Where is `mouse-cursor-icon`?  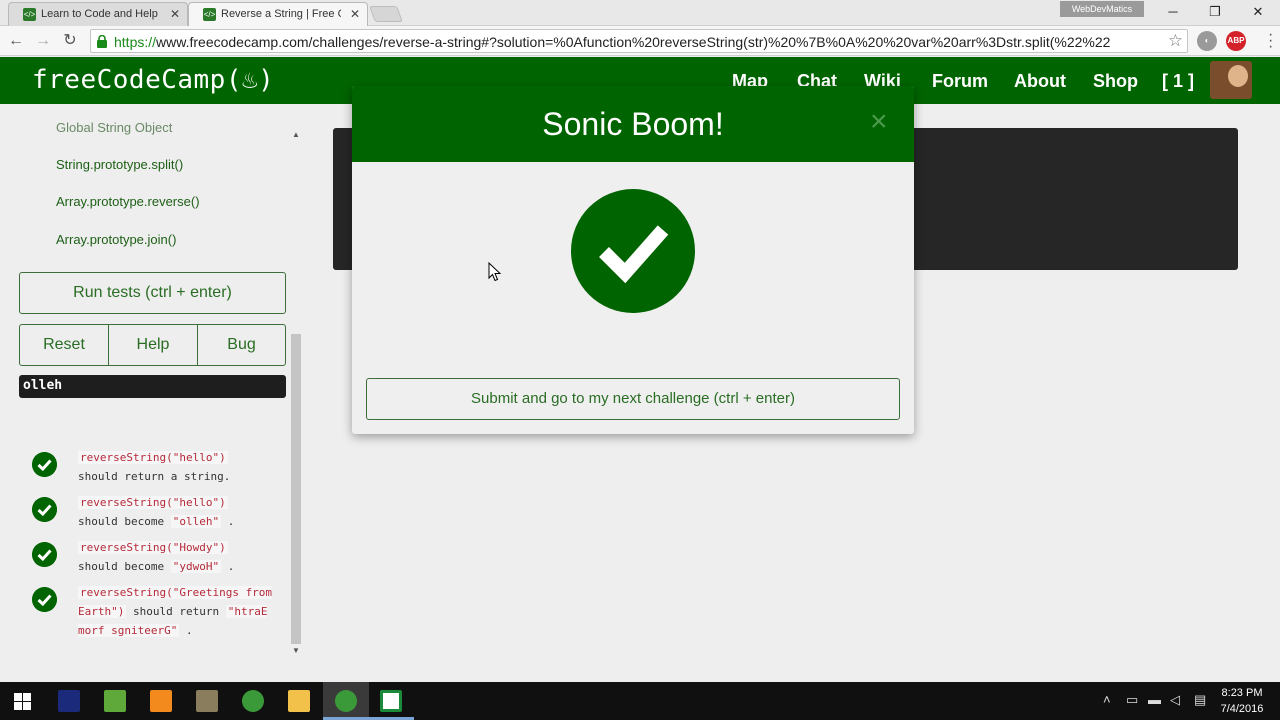 mouse-cursor-icon is located at coordinates (495, 272).